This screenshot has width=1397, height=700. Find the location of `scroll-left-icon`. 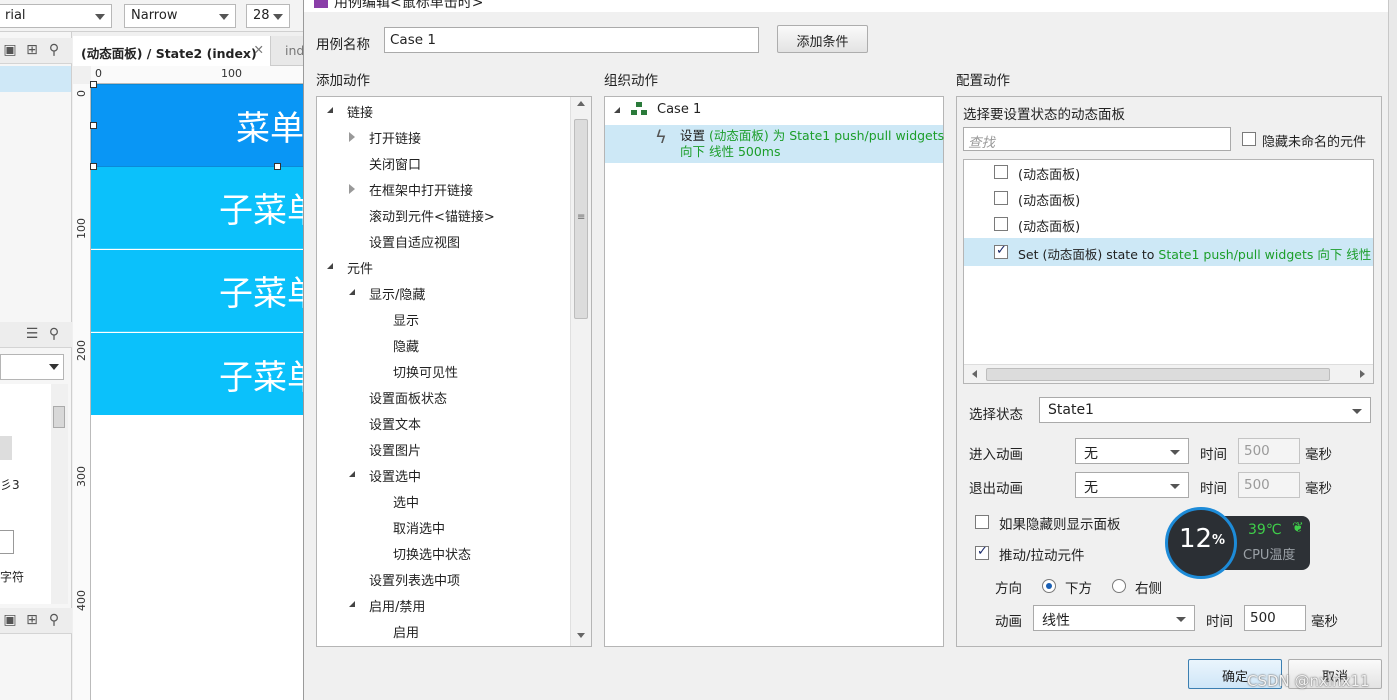

scroll-left-icon is located at coordinates (974, 374).